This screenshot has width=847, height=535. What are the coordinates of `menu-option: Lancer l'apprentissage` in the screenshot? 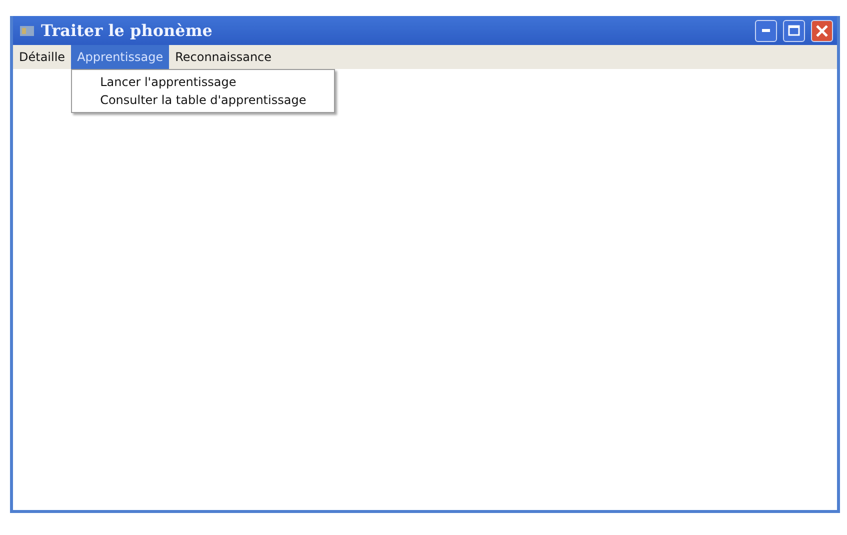 It's located at (203, 82).